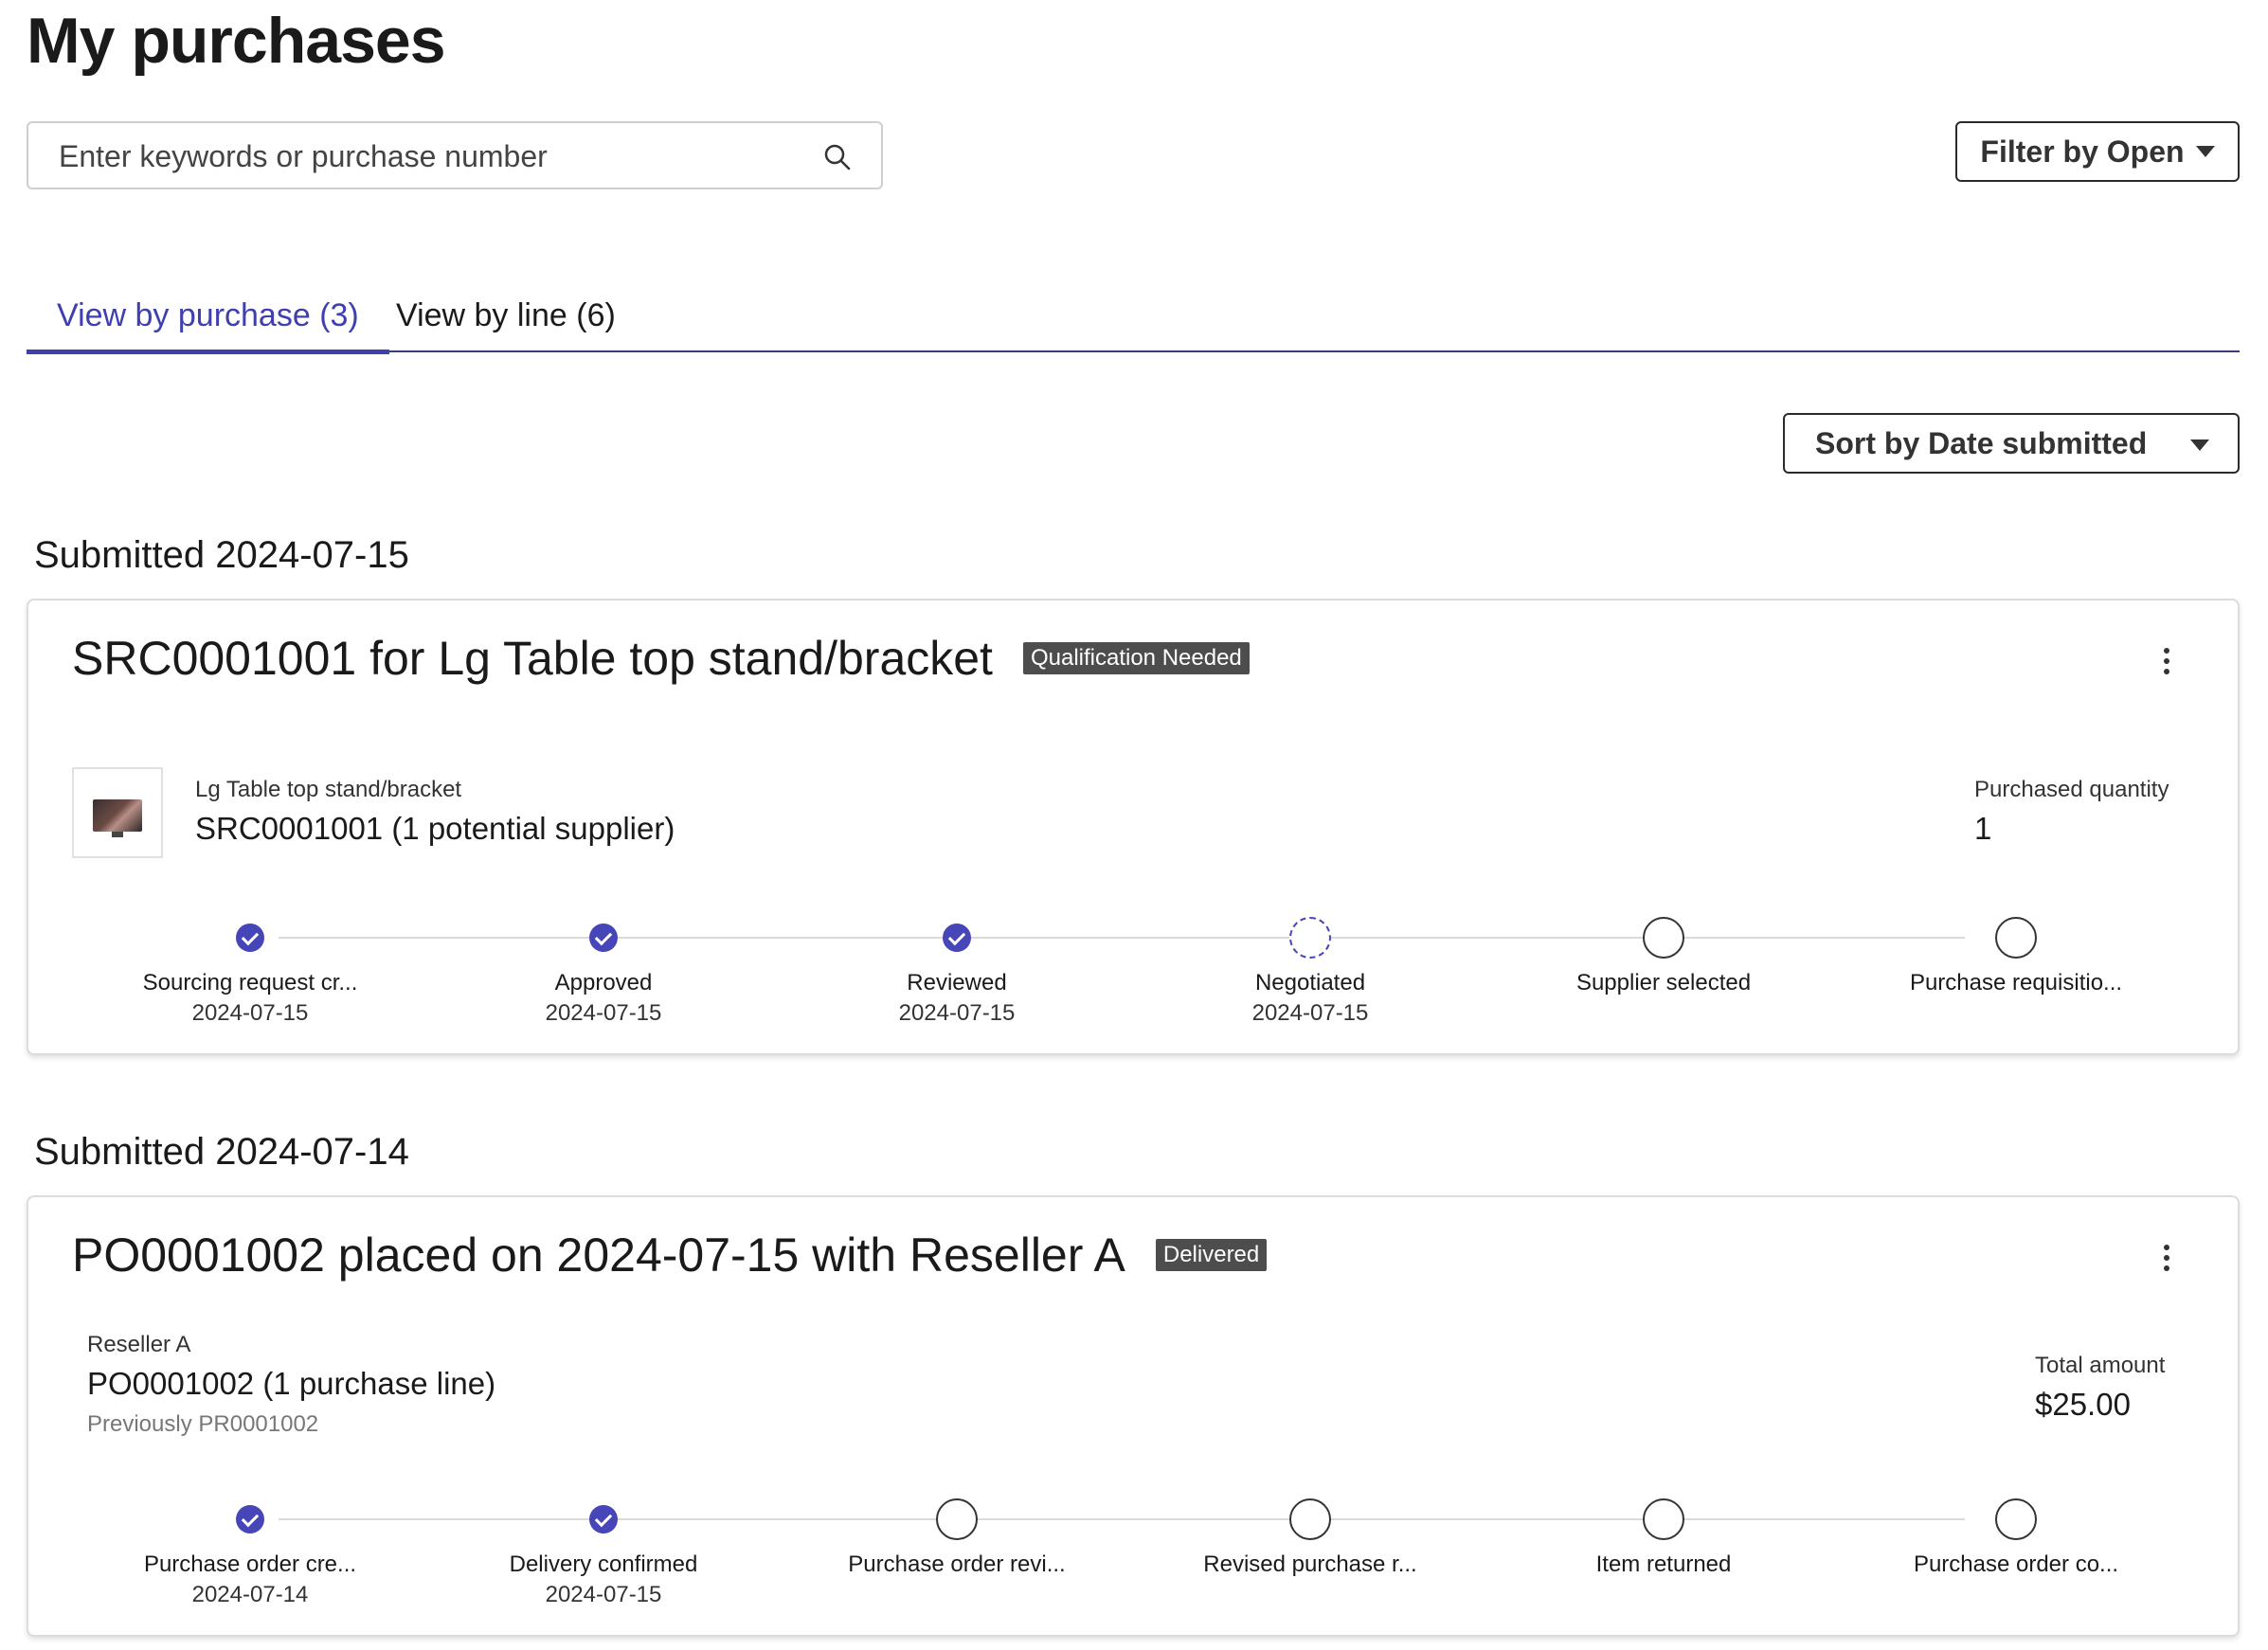 This screenshot has height=1650, width=2268. Describe the element at coordinates (250, 1594) in the screenshot. I see `step-date: 2024-07-14` at that location.